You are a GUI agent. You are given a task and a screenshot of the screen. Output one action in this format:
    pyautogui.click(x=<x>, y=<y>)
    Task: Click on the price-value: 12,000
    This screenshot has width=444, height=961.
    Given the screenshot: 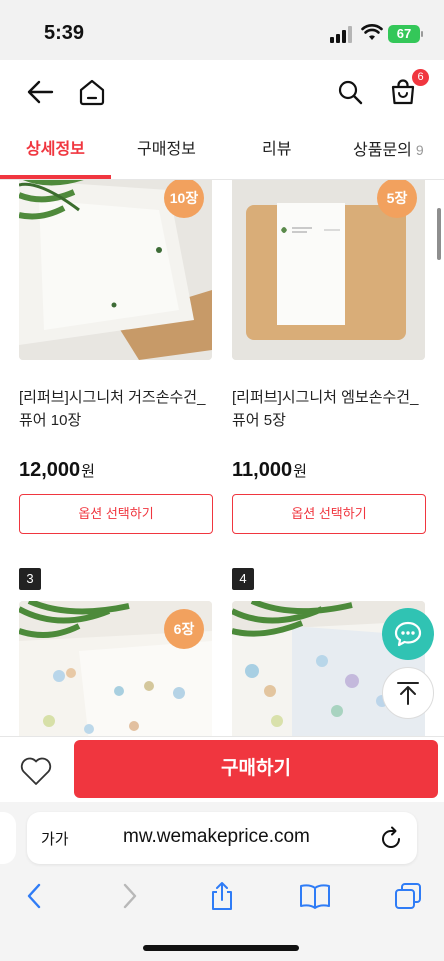 What is the action you would take?
    pyautogui.click(x=50, y=470)
    